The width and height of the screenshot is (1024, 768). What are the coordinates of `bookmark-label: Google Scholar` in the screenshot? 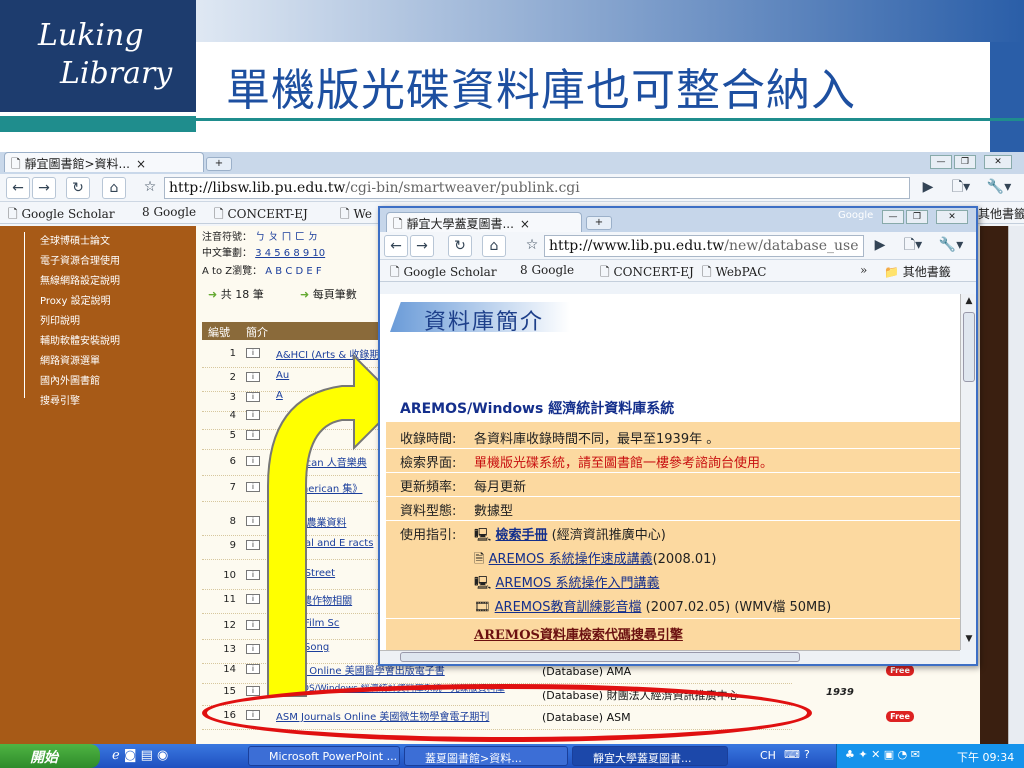 It's located at (450, 272).